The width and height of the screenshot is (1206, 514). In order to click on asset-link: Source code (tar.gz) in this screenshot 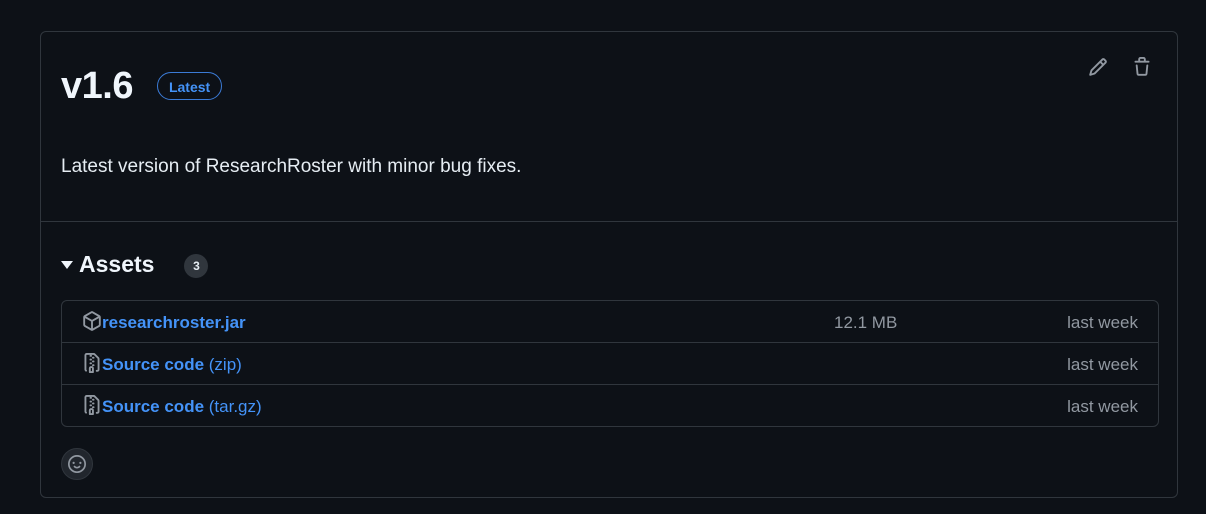, I will do `click(182, 407)`.